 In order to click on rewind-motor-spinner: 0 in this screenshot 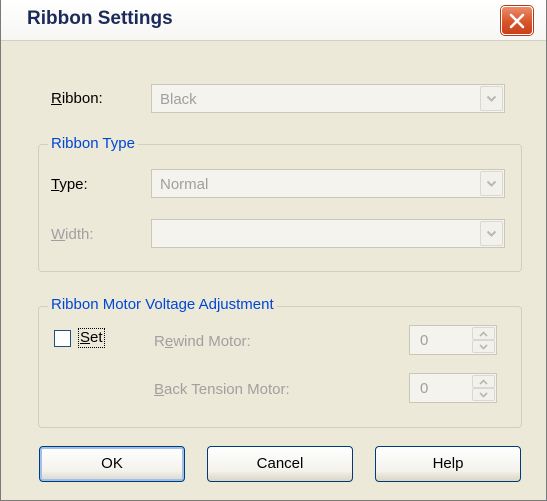, I will do `click(453, 340)`.